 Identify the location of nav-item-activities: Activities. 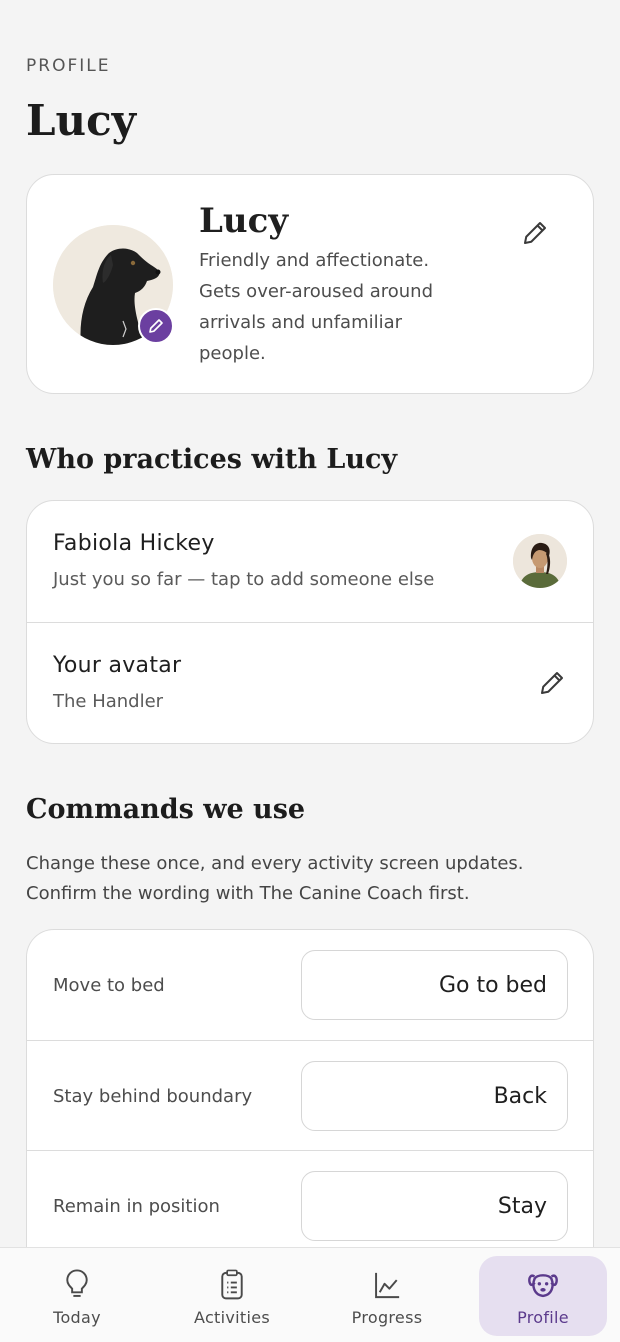
(232, 1296).